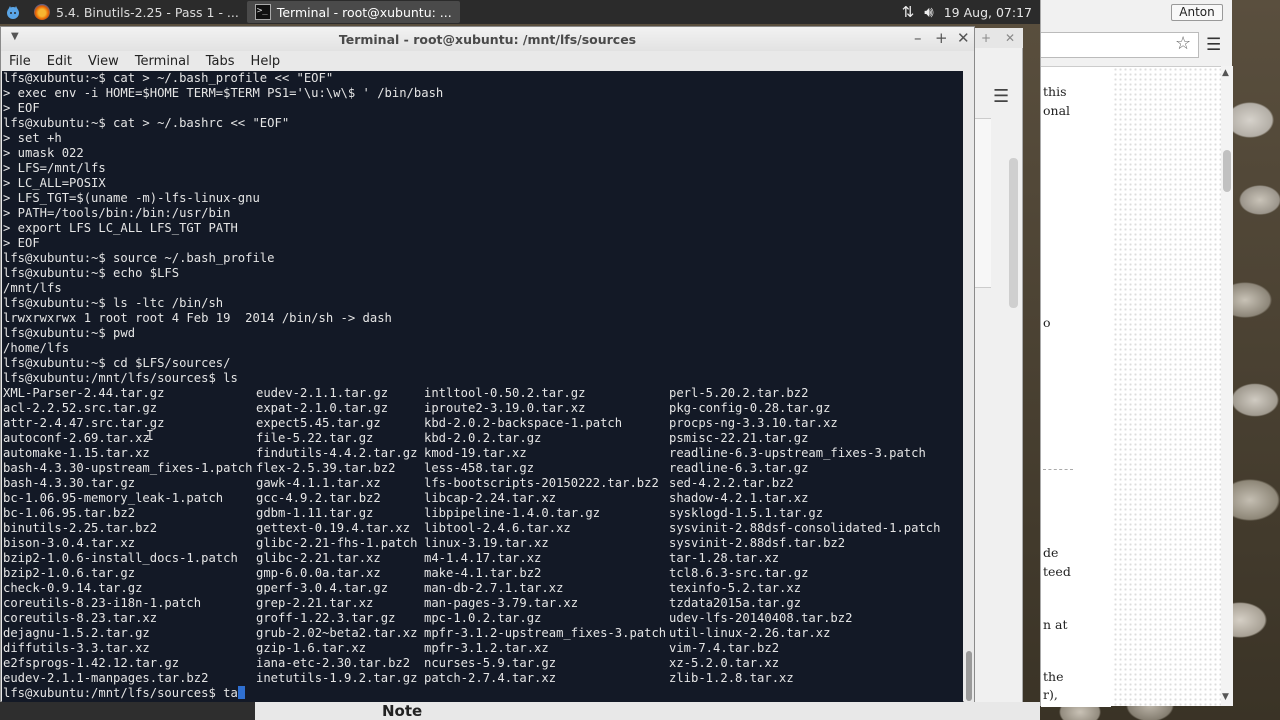 The height and width of the screenshot is (720, 1280). Describe the element at coordinates (402, 711) in the screenshot. I see `notes-heading: Note` at that location.